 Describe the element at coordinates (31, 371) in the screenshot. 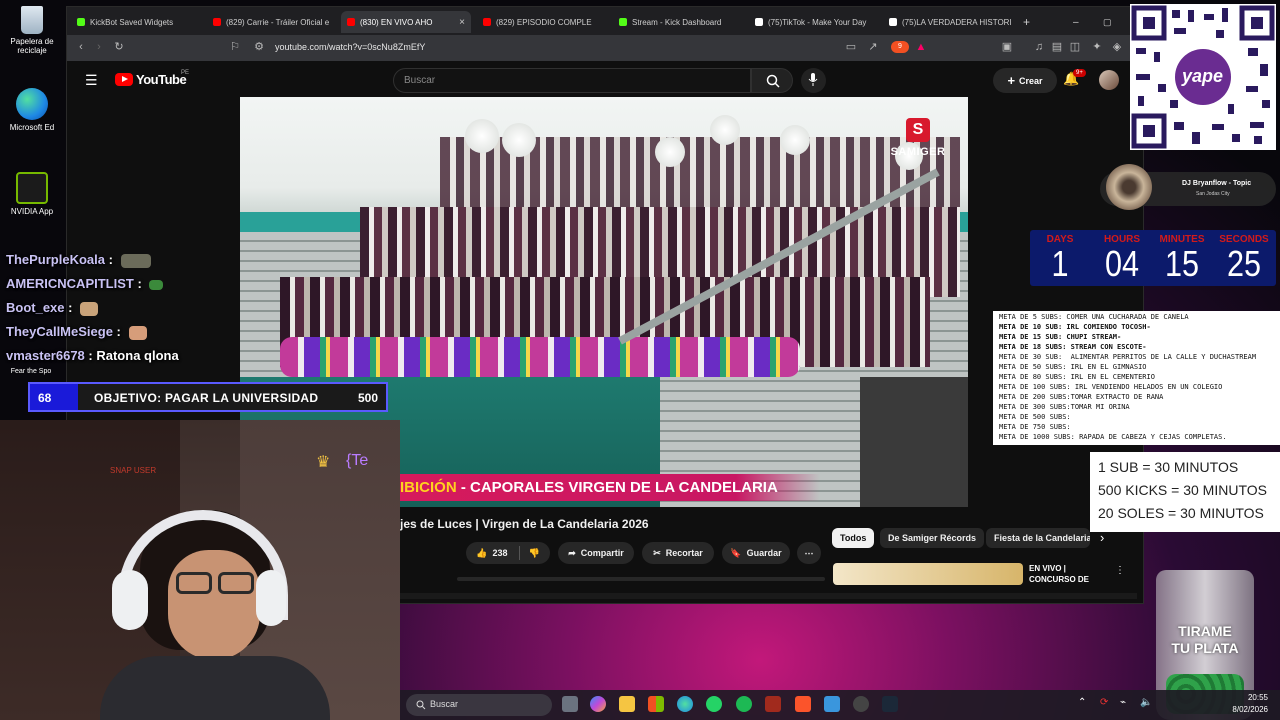

I see `desktop-icon-fear: Fear the Spo` at that location.